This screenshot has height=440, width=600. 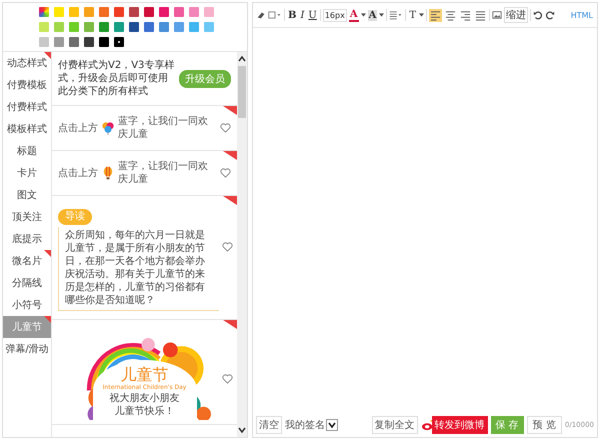 What do you see at coordinates (144, 375) in the screenshot?
I see `poster-title: 儿童节` at bounding box center [144, 375].